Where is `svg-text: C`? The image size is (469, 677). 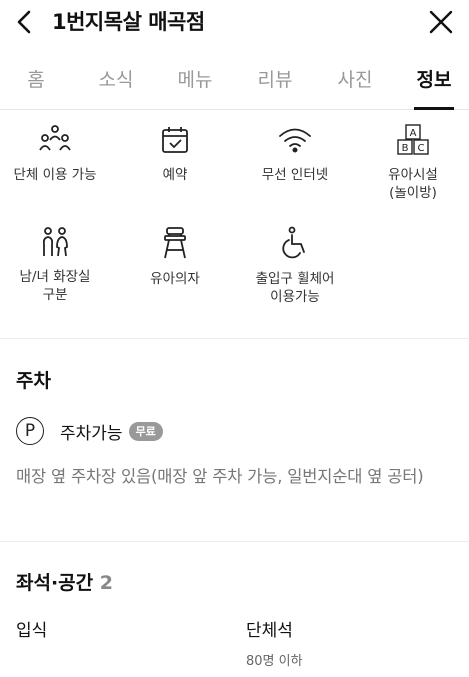 svg-text: C is located at coordinates (421, 148).